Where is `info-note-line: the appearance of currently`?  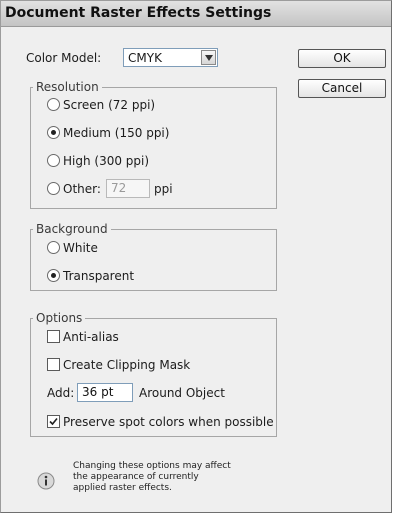 info-note-line: the appearance of currently is located at coordinates (136, 477).